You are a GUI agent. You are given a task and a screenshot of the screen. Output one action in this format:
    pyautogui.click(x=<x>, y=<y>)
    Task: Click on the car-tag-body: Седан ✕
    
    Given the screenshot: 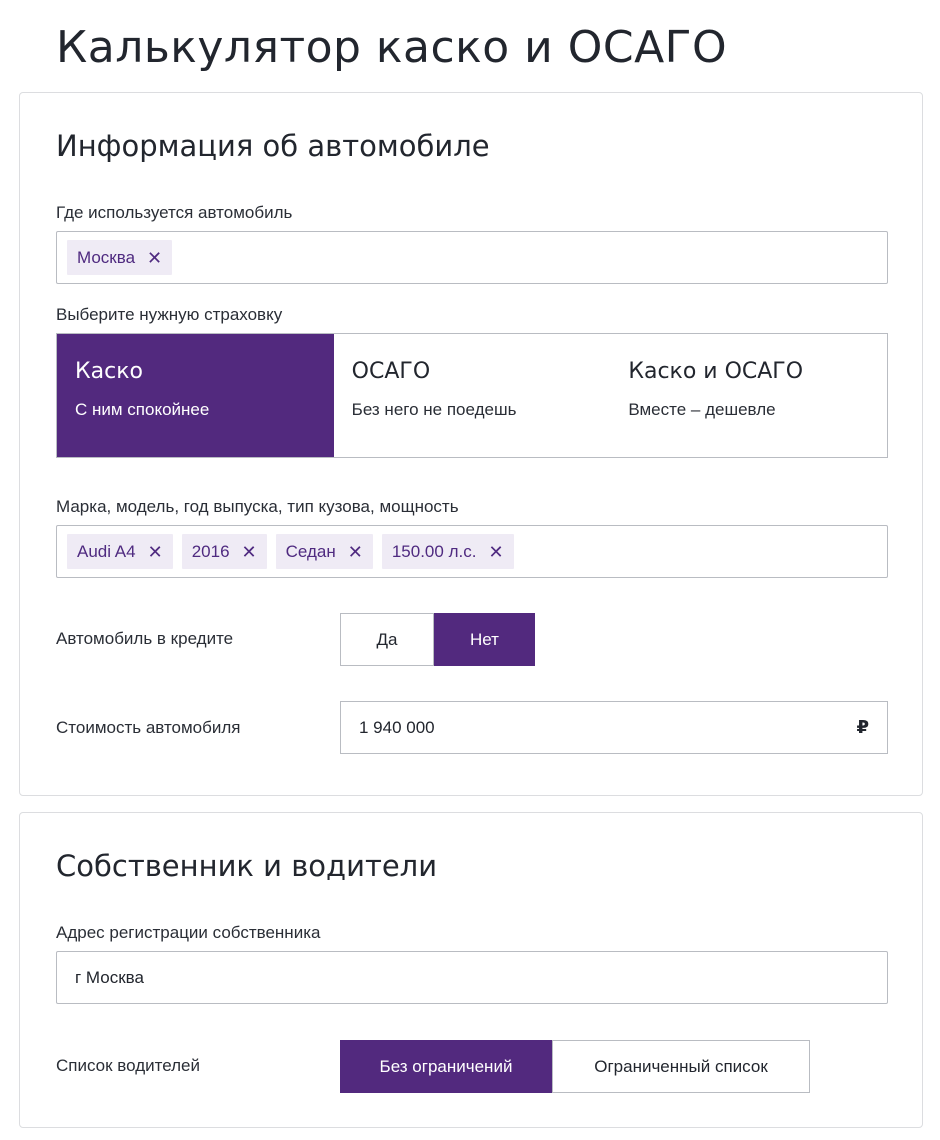 What is the action you would take?
    pyautogui.click(x=324, y=551)
    